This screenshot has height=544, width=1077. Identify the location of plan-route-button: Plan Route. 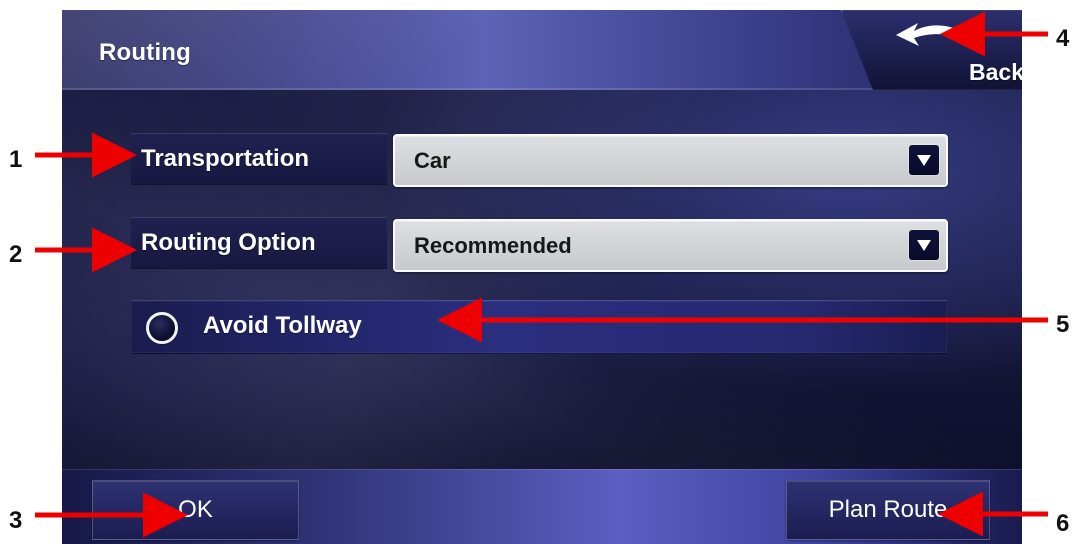
(888, 510).